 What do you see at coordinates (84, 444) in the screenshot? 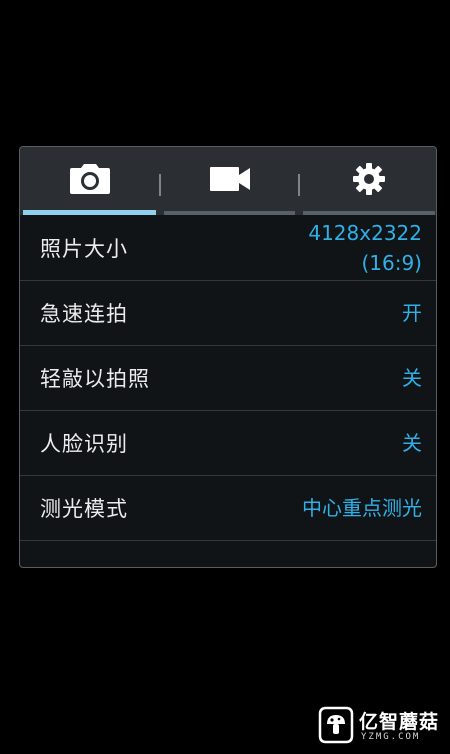
I see `setting-label: 人脸识别` at bounding box center [84, 444].